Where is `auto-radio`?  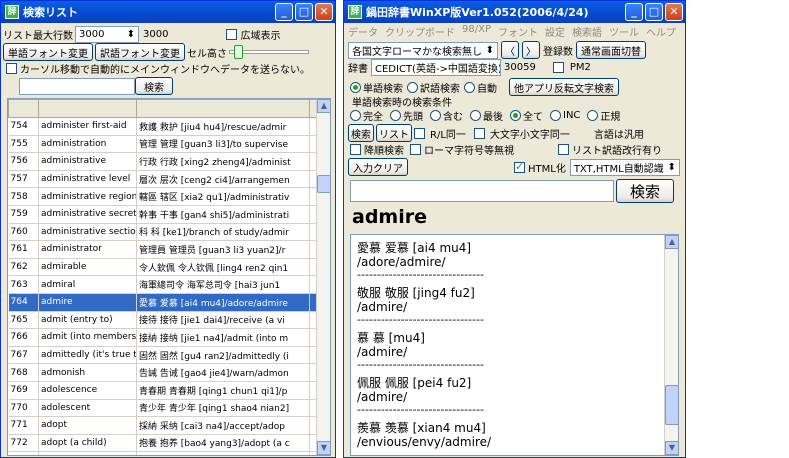 auto-radio is located at coordinates (469, 87).